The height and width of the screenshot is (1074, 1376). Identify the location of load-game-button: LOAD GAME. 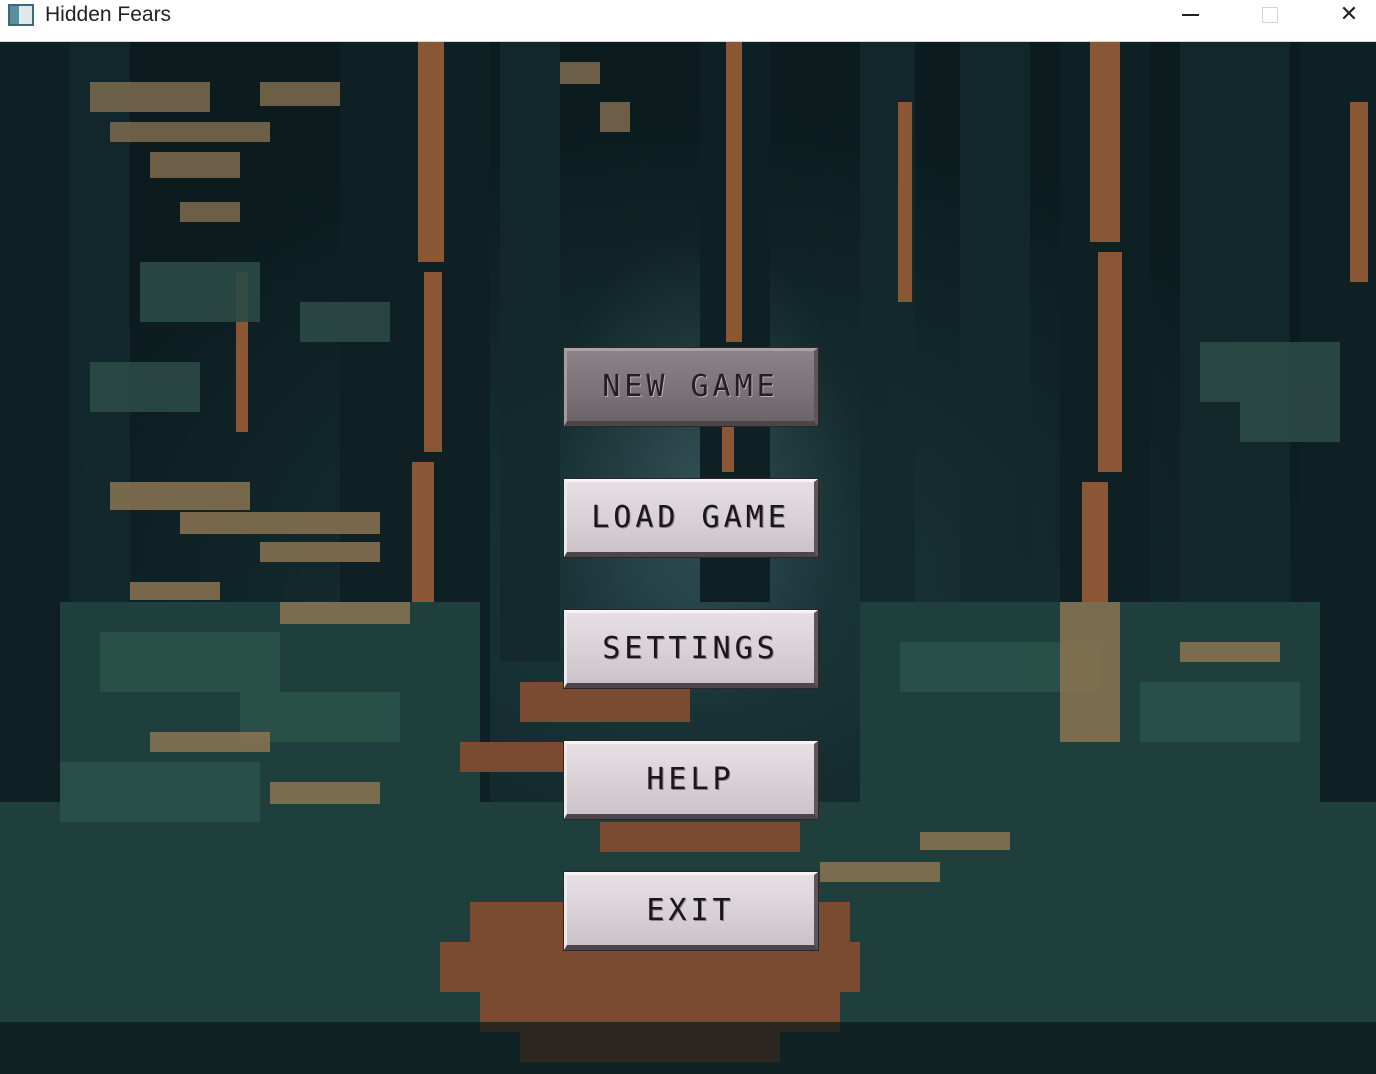
(691, 518).